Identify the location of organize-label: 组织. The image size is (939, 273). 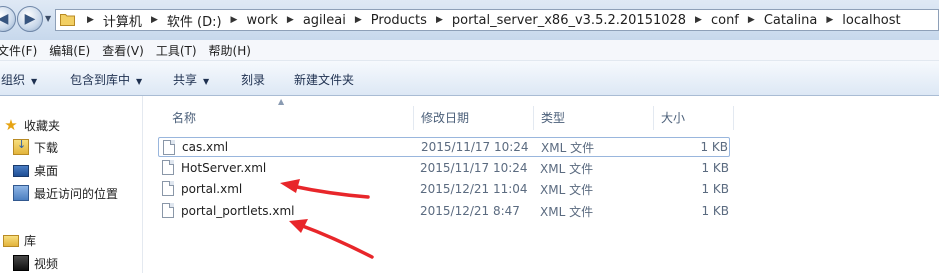
(13, 80).